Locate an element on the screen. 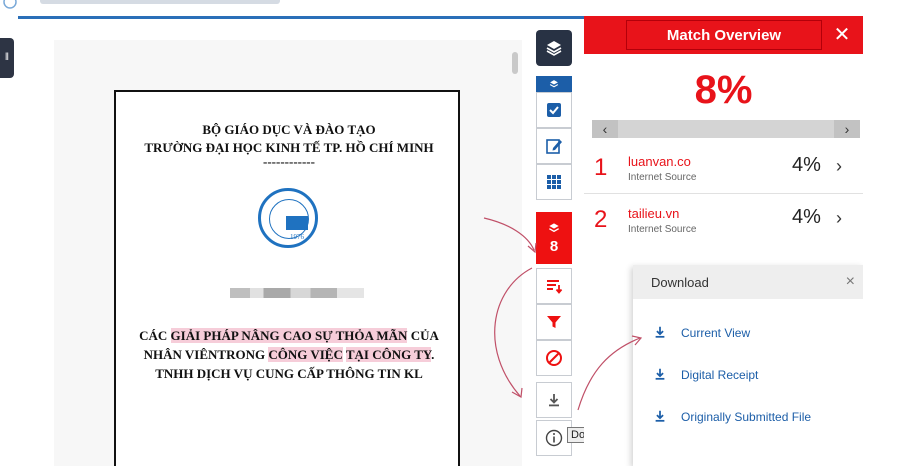 The width and height of the screenshot is (900, 466). top-bar-title-ghost is located at coordinates (160, 2).